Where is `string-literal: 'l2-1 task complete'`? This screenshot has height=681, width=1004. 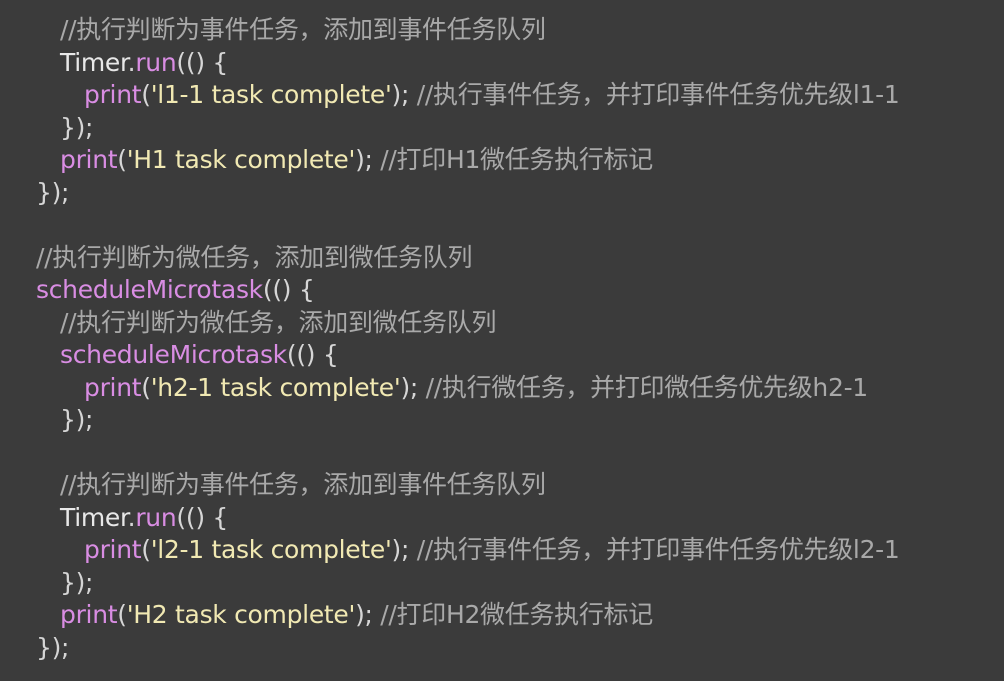
string-literal: 'l2-1 task complete' is located at coordinates (271, 549).